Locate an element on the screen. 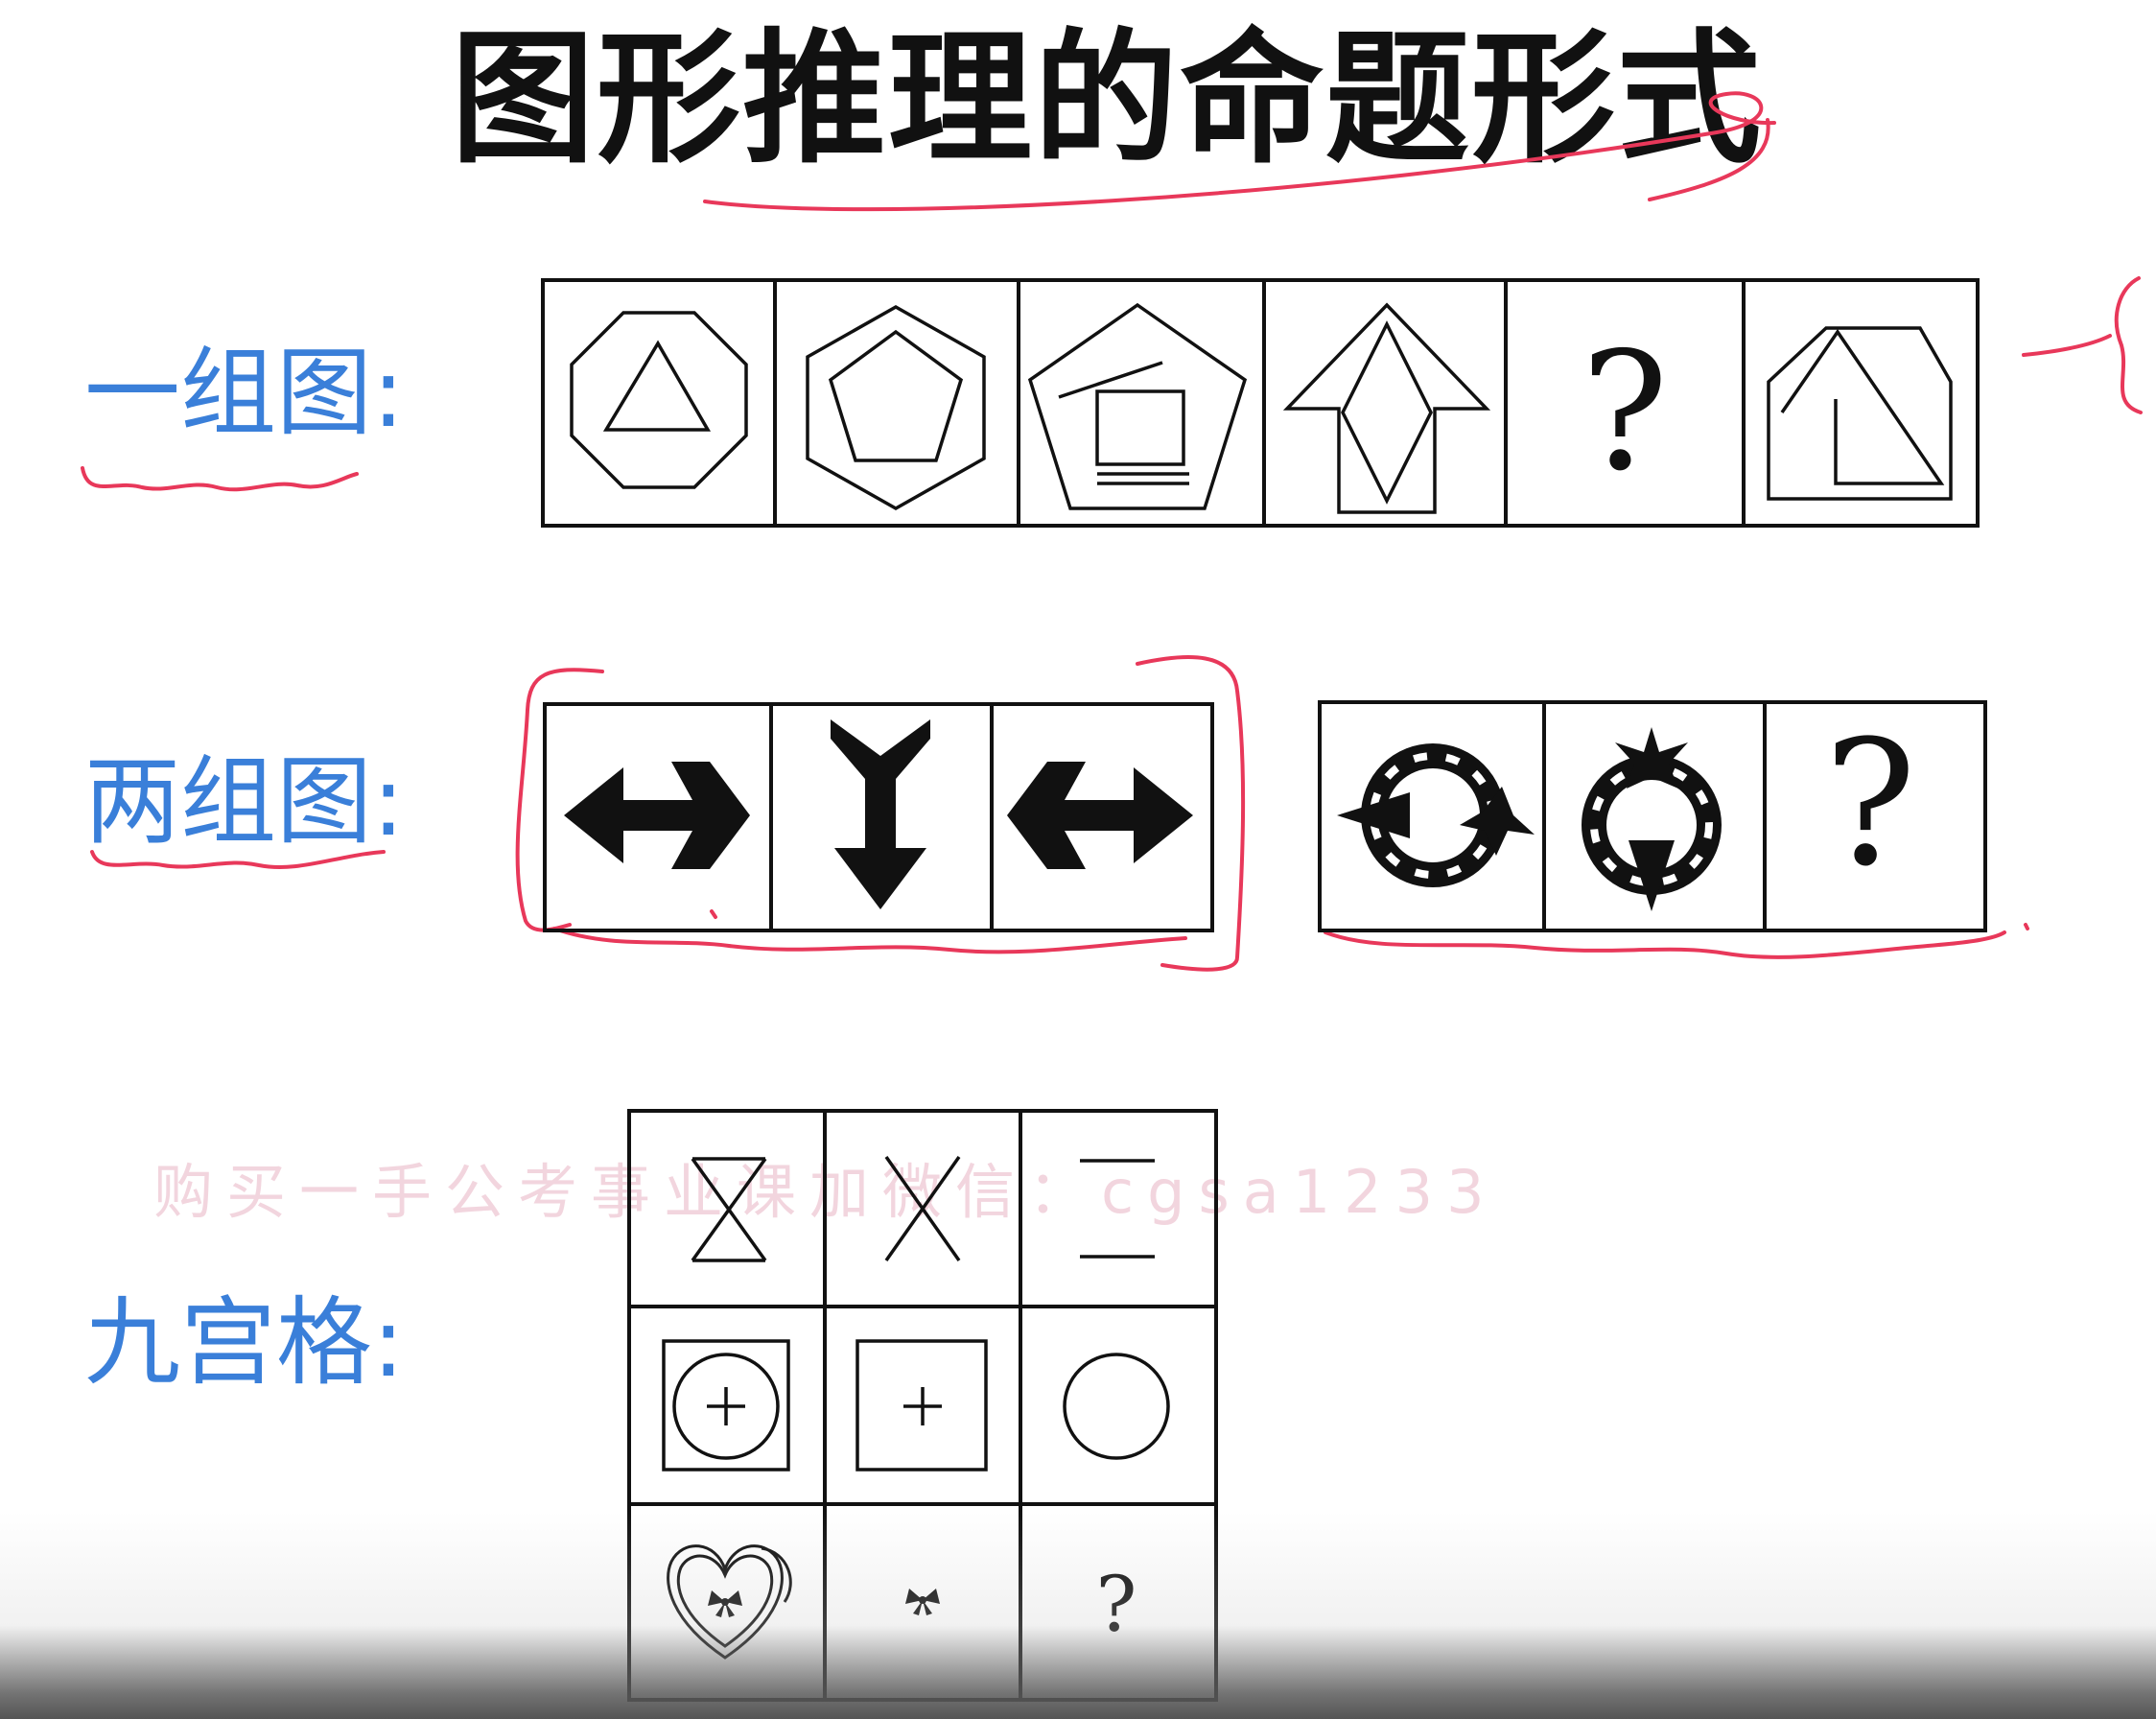 This screenshot has width=2156, height=1719. question-mark-one-group: ? is located at coordinates (1624, 413).